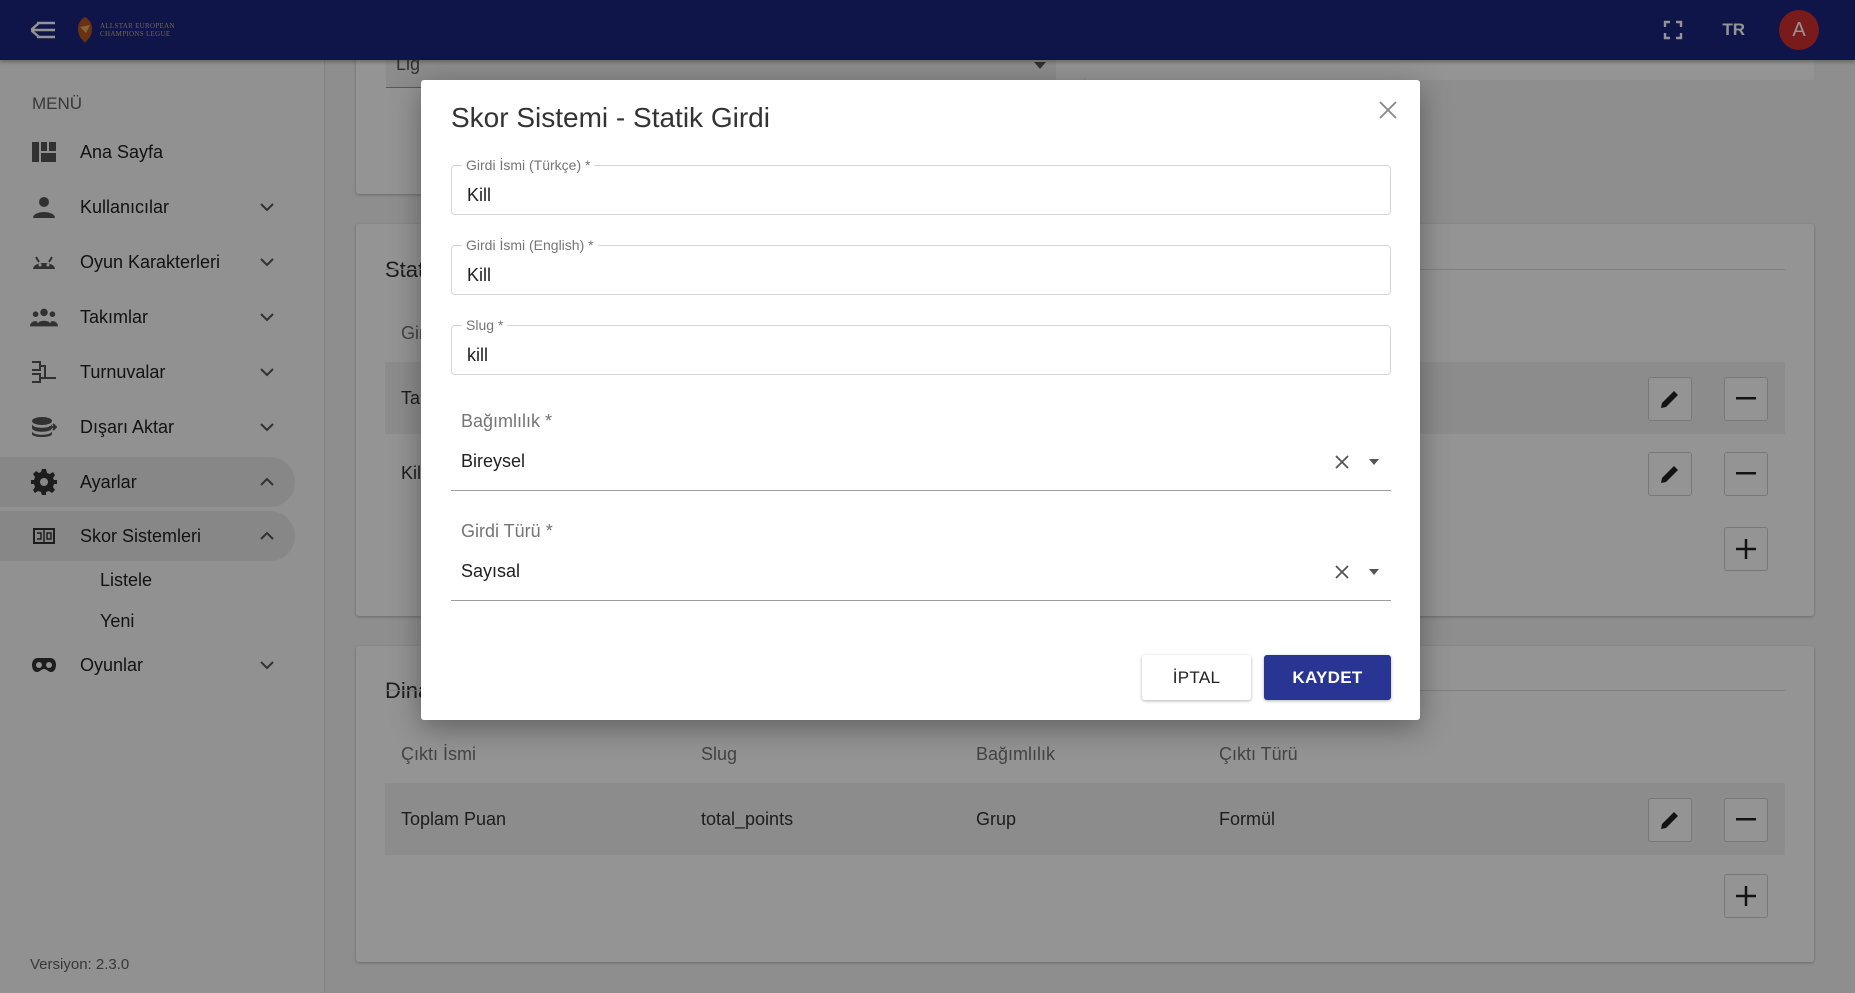  I want to click on name-tr-input, so click(921, 190).